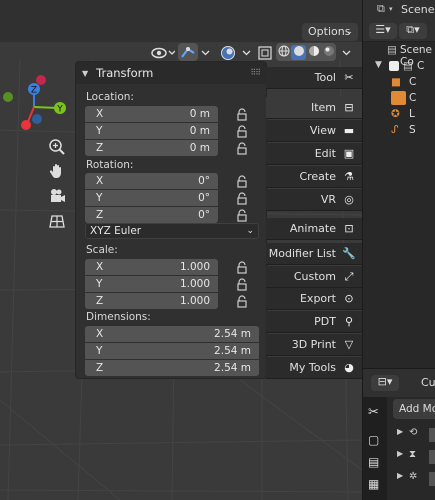 The width and height of the screenshot is (435, 500). Describe the element at coordinates (302, 253) in the screenshot. I see `tab-label: Modifier List` at that location.